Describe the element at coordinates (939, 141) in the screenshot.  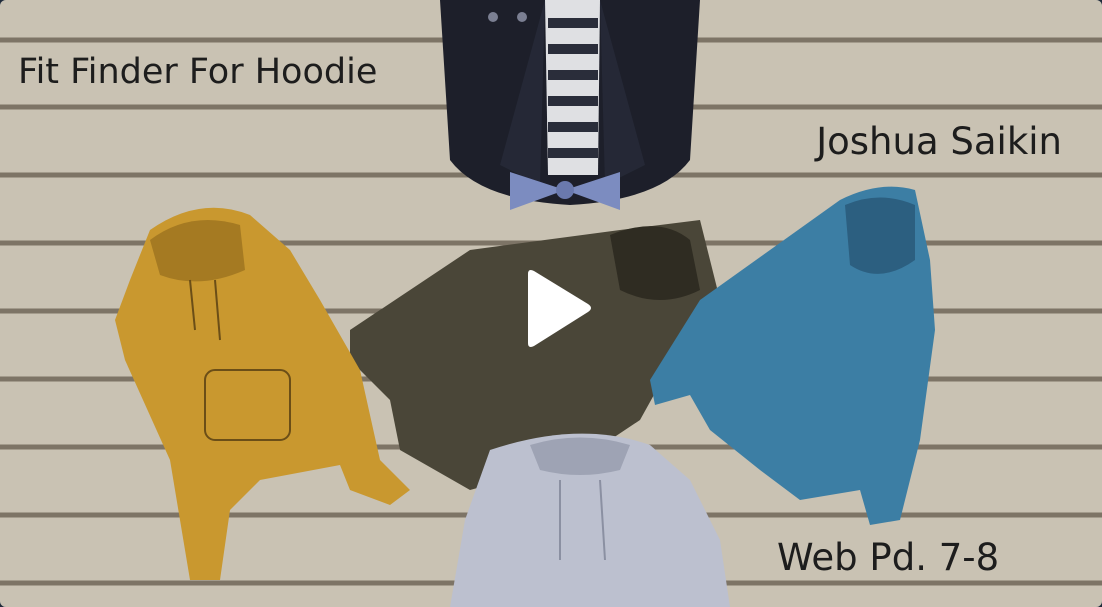
I see `author-name: Joshua Saikin` at that location.